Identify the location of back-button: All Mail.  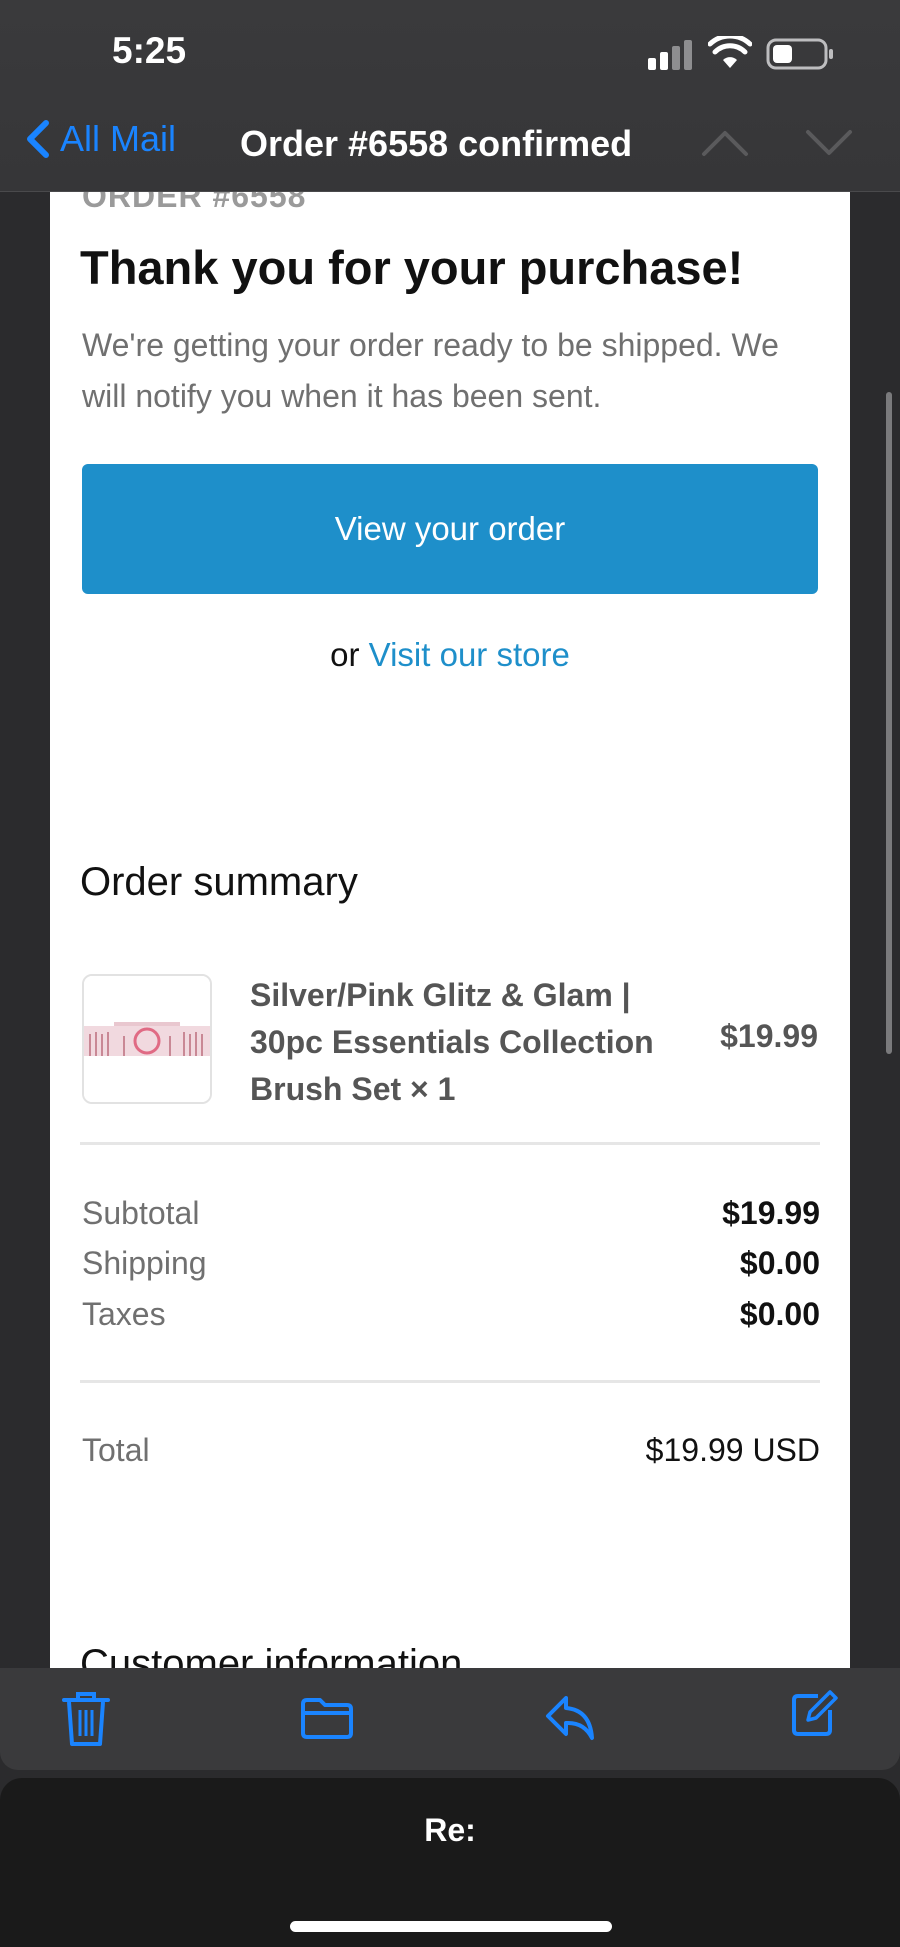
(100, 139).